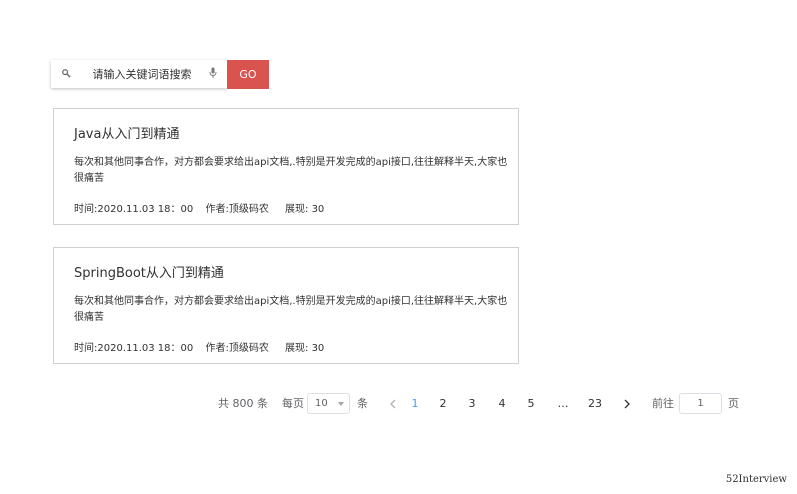 This screenshot has width=797, height=494. I want to click on pagination: 共 800 条 每页 10 条 1 2 3 4 5 … 23 前往 页, so click(398, 404).